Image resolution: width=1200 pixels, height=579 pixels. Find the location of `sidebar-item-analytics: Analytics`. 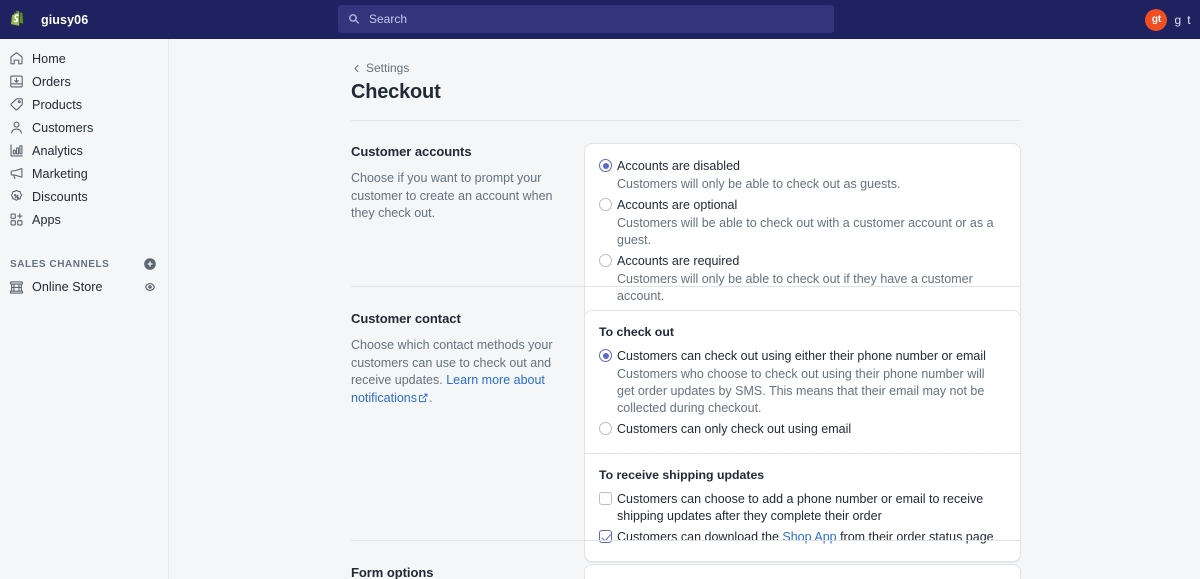

sidebar-item-analytics: Analytics is located at coordinates (84, 150).